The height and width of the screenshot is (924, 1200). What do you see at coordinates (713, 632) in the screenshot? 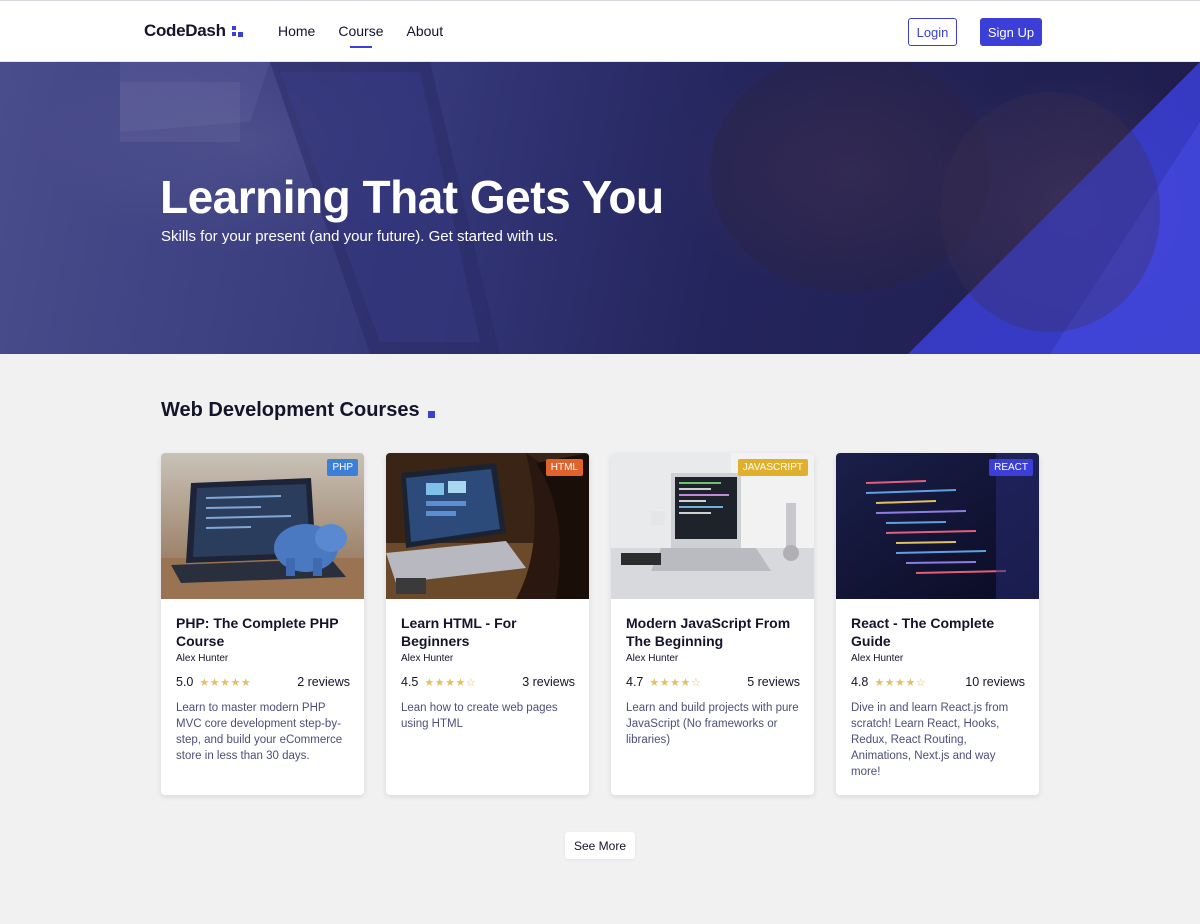
I see `course-title: Modern JavaScript From The Beginning` at bounding box center [713, 632].